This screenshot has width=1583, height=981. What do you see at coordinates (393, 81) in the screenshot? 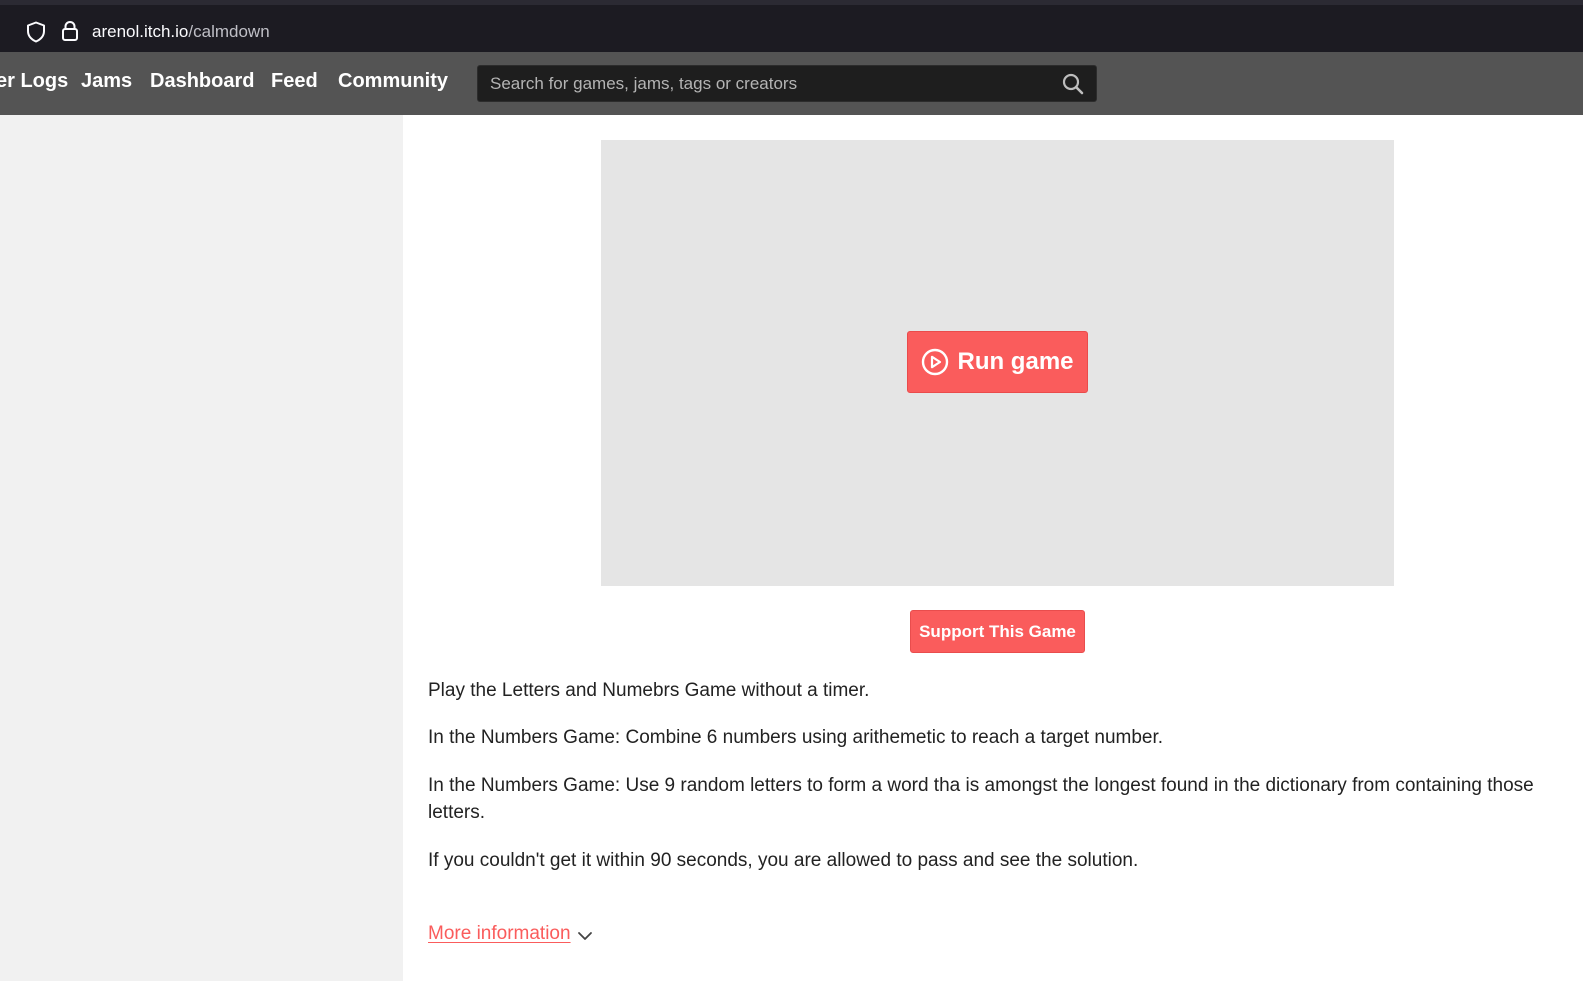
I see `nav-item-community: Community` at bounding box center [393, 81].